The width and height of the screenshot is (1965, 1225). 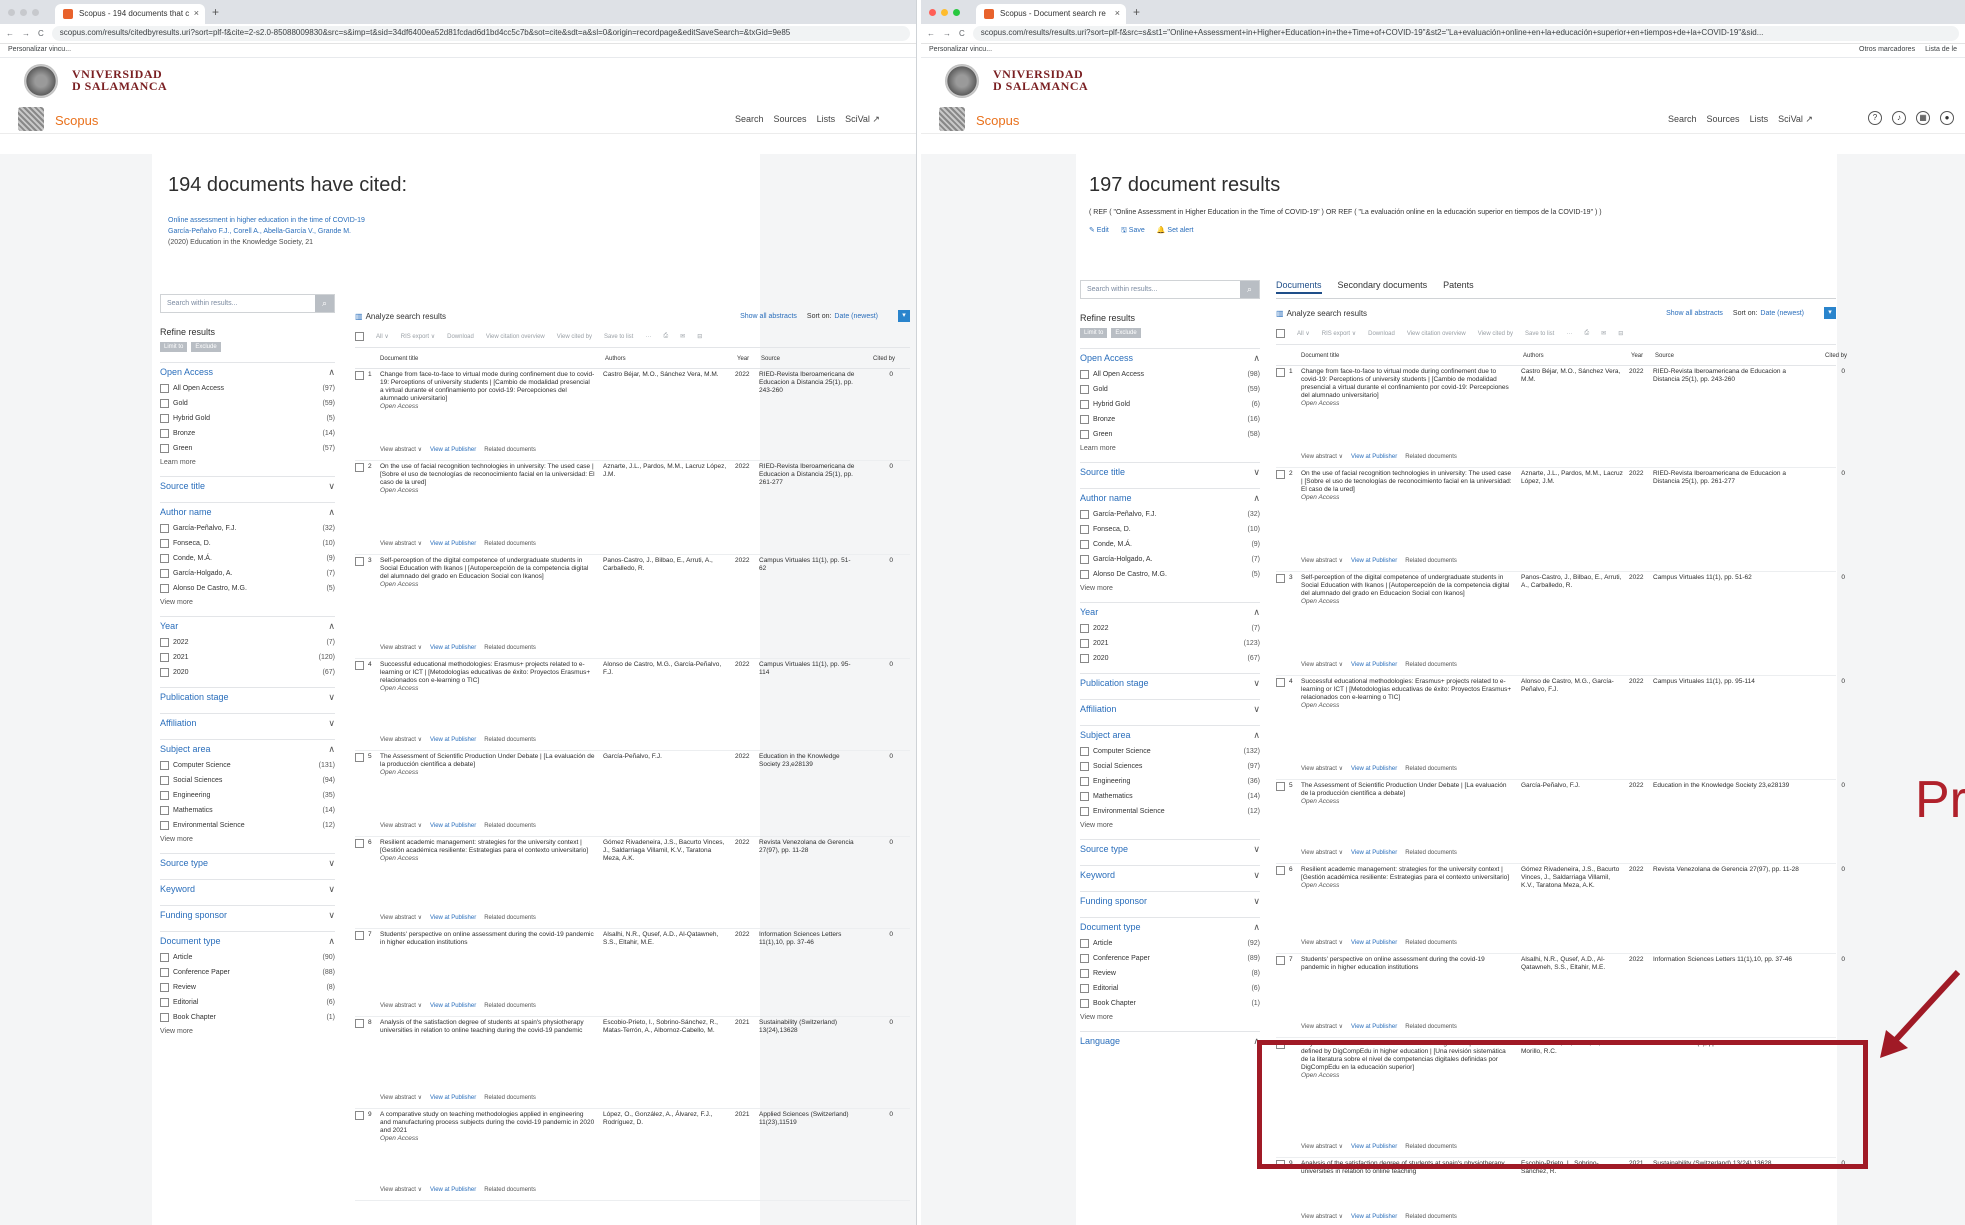 What do you see at coordinates (76, 120) in the screenshot?
I see `scopus-logo: Scopus` at bounding box center [76, 120].